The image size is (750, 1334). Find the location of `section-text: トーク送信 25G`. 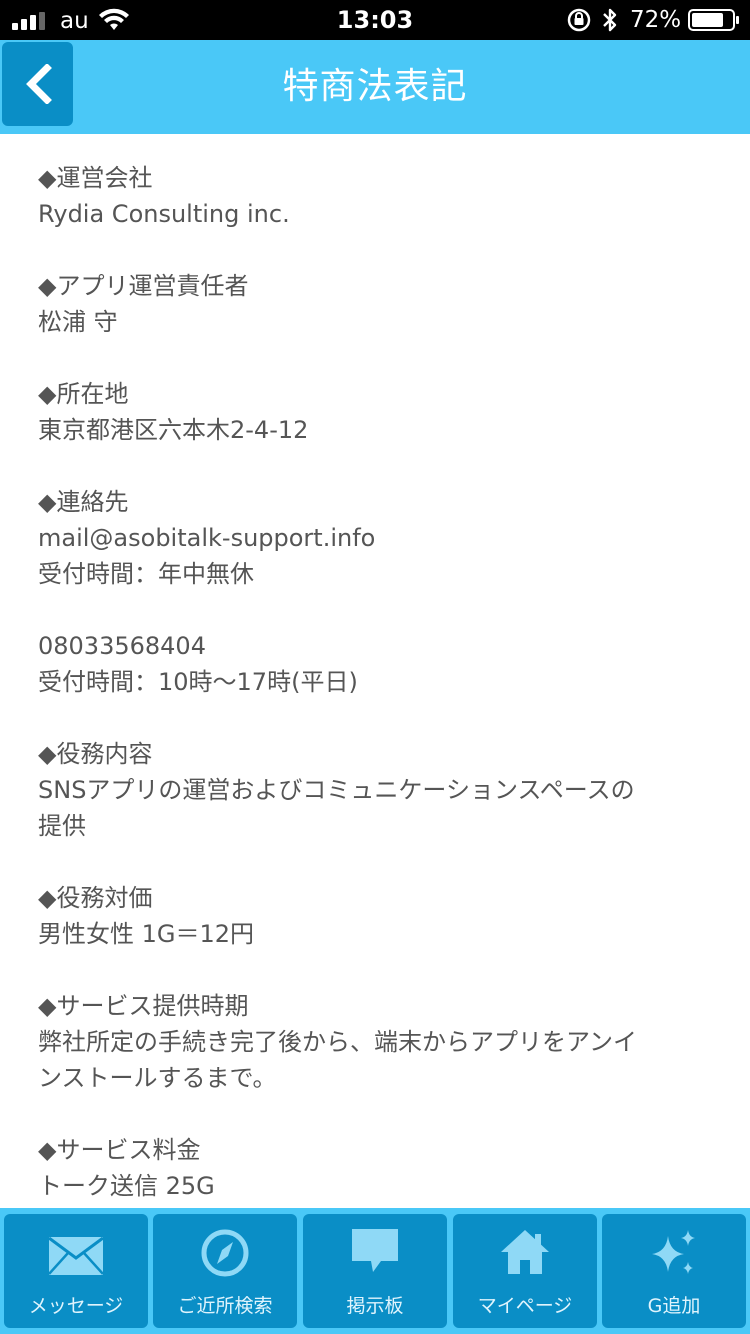

section-text: トーク送信 25G is located at coordinates (126, 1186).